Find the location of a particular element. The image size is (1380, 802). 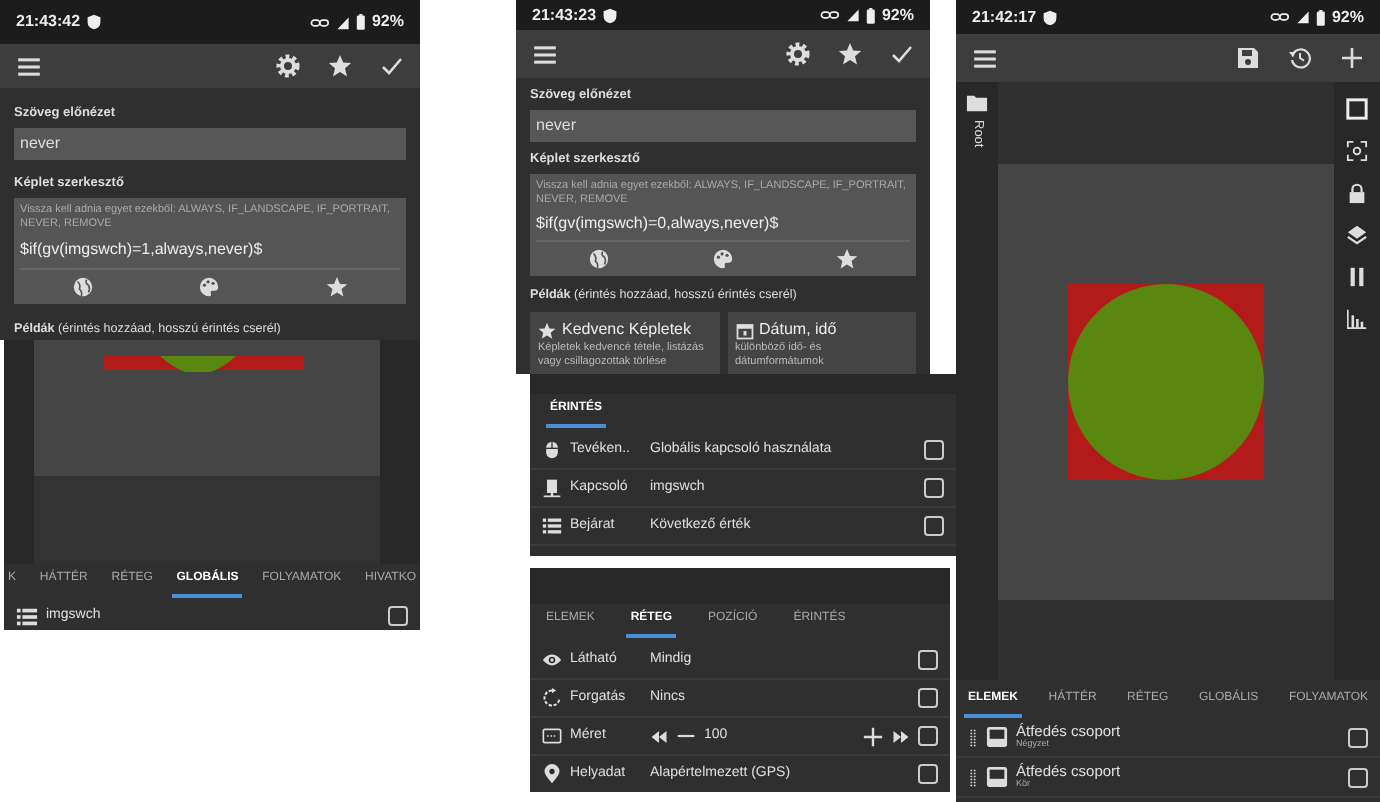

switch-icon is located at coordinates (552, 488).